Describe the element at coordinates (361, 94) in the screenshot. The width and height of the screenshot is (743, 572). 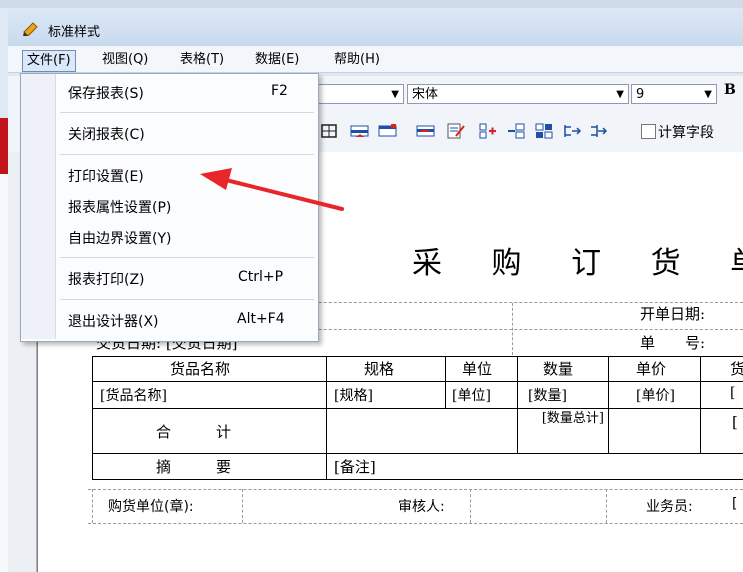
I see `style-combo: ▼` at that location.